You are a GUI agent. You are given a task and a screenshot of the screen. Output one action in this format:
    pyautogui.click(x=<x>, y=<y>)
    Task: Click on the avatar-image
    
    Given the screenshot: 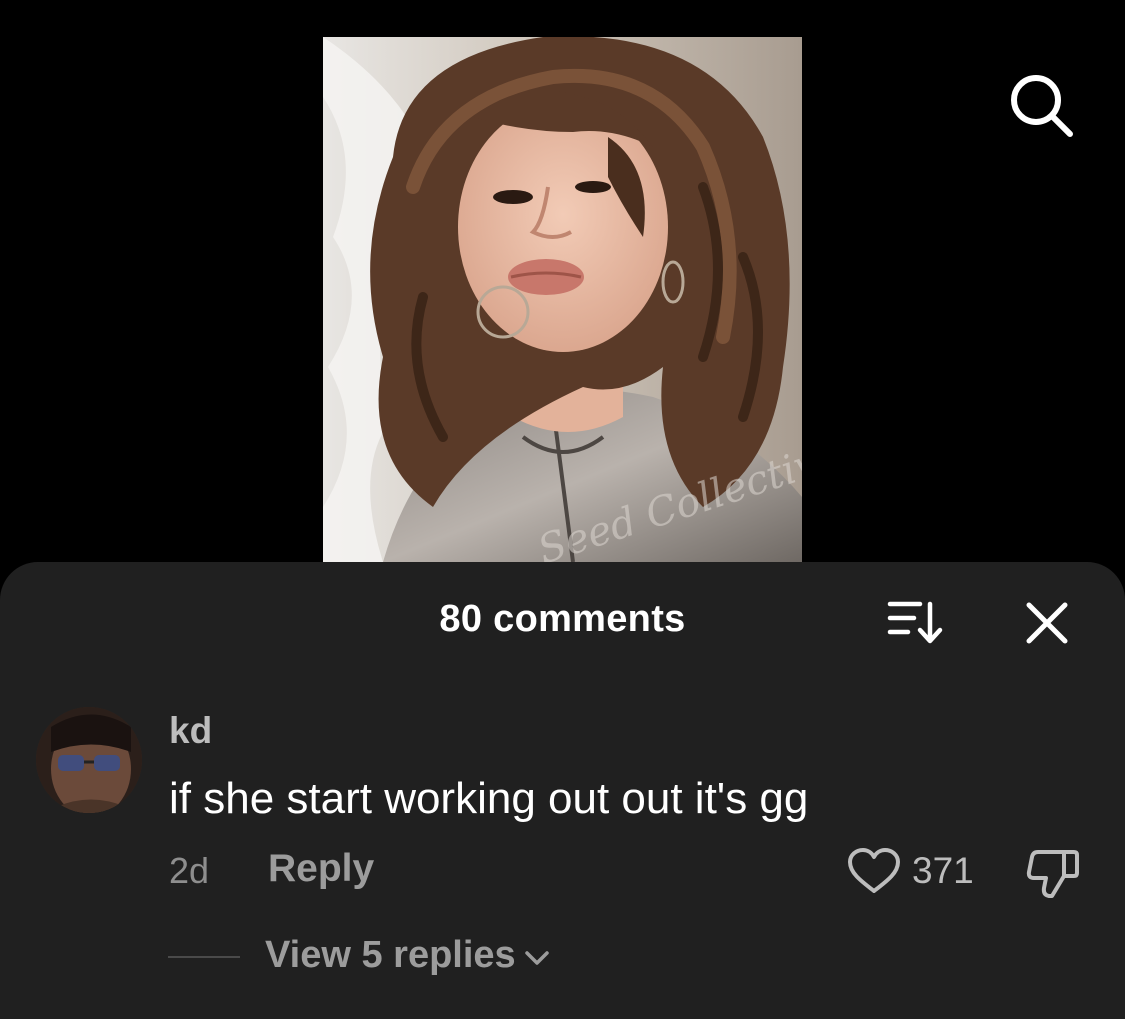 What is the action you would take?
    pyautogui.click(x=89, y=760)
    